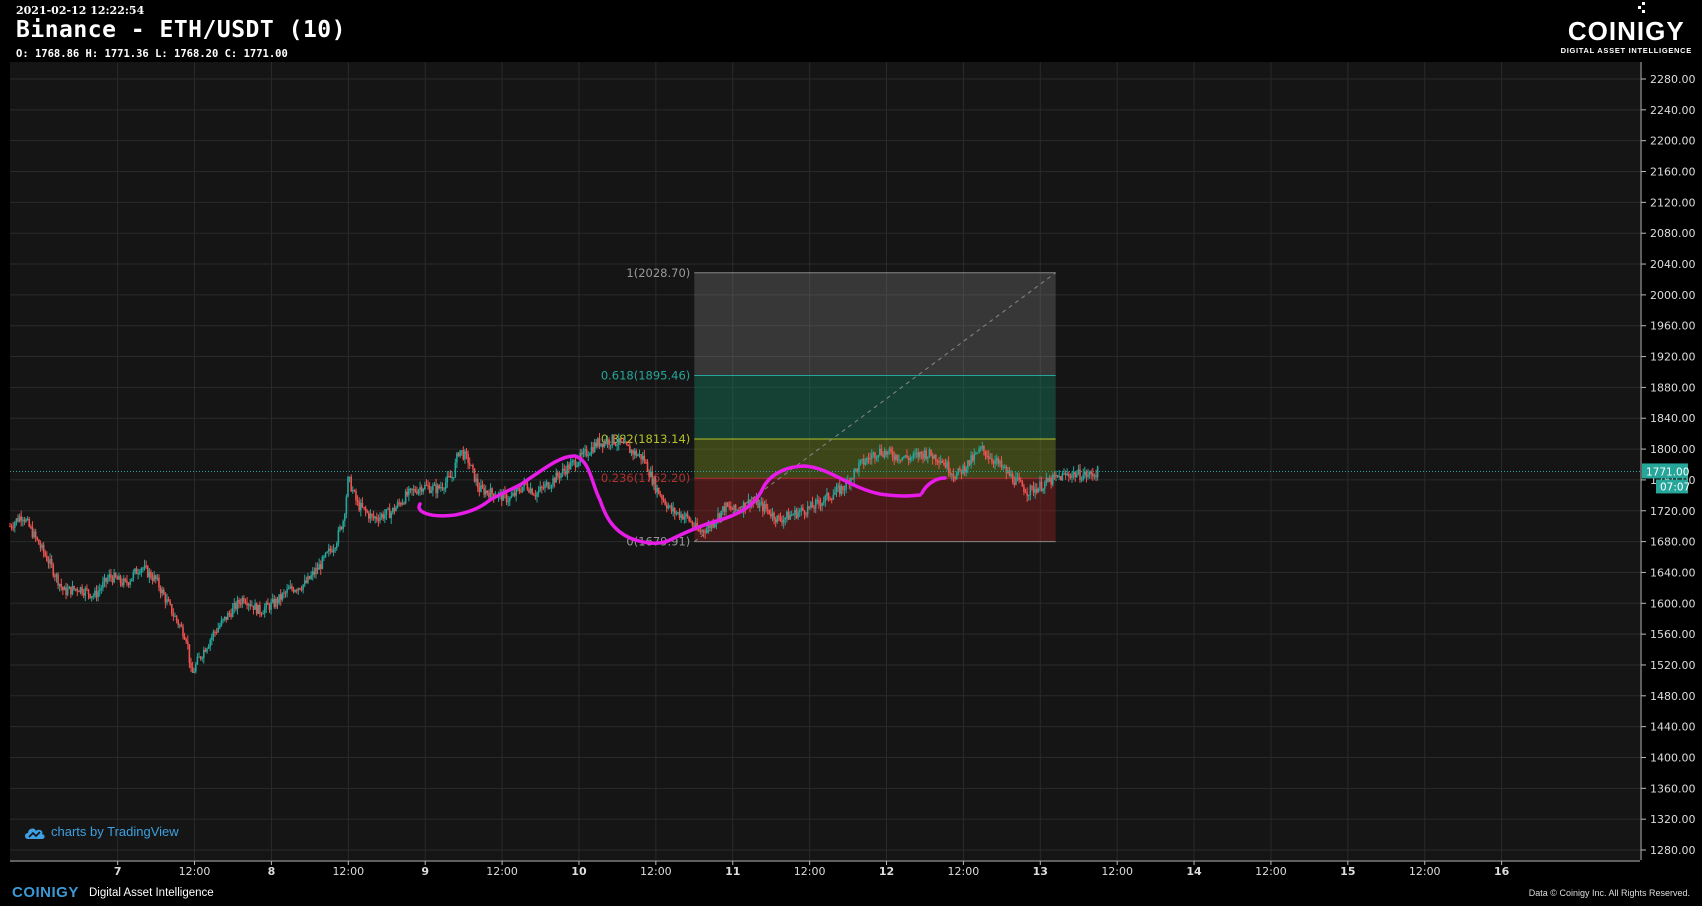 Image resolution: width=1702 pixels, height=906 pixels. Describe the element at coordinates (1673, 757) in the screenshot. I see `price-tick-label: 1400.00` at that location.